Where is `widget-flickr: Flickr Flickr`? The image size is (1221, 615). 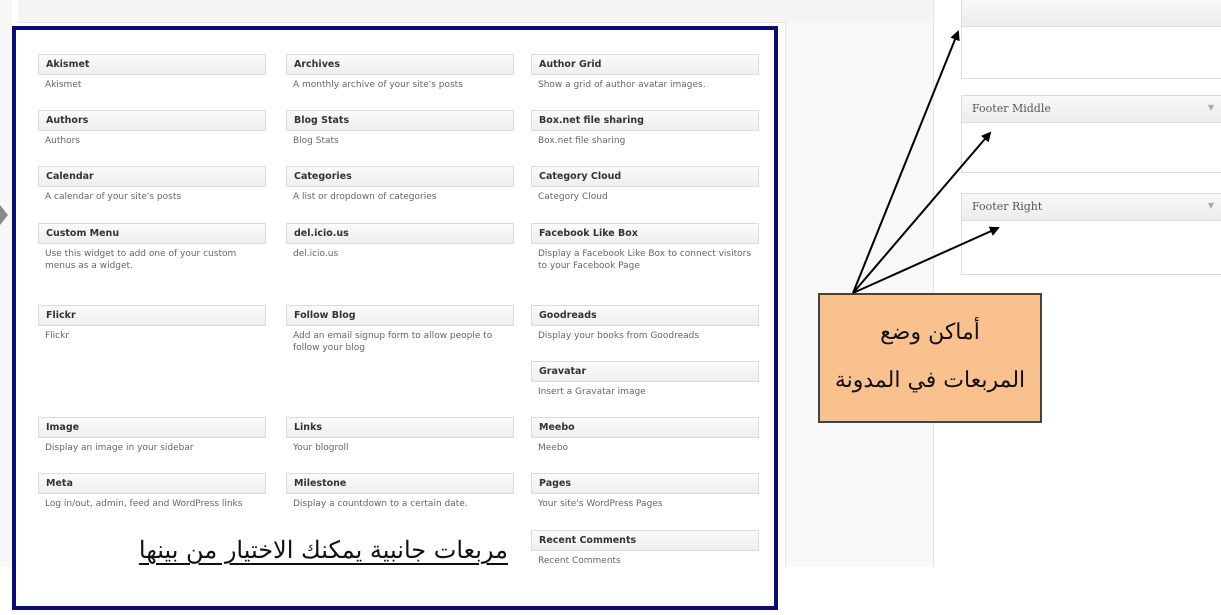 widget-flickr: Flickr Flickr is located at coordinates (152, 323).